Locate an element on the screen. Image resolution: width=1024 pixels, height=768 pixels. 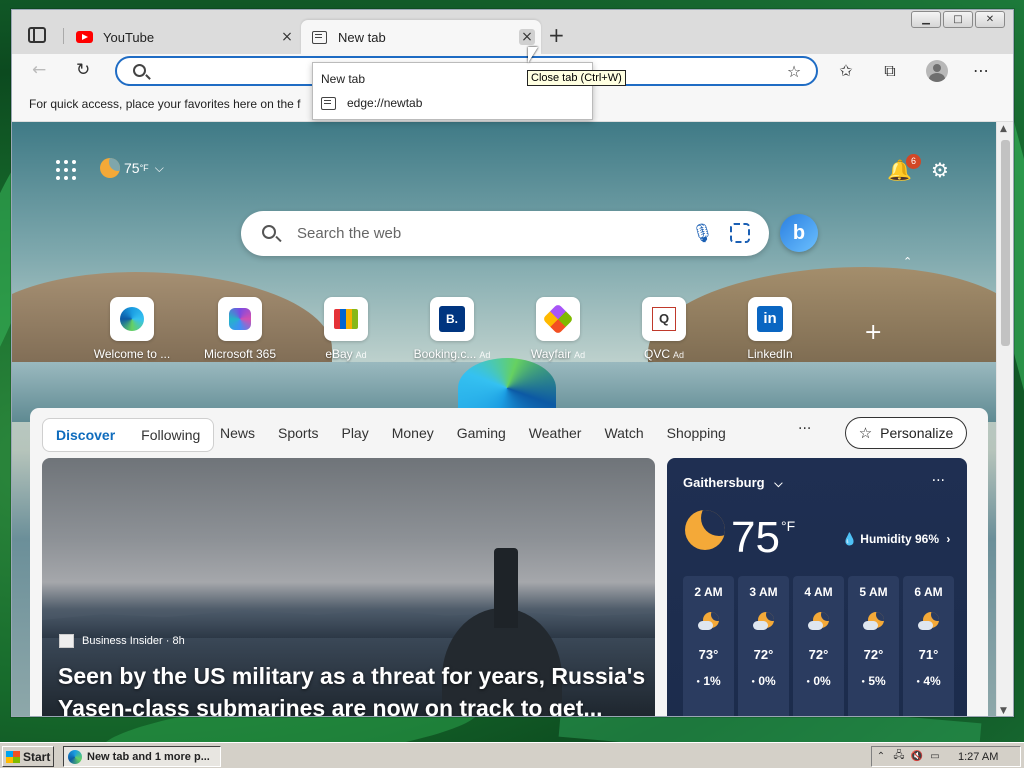
bing-chat-button: b is located at coordinates (799, 233).